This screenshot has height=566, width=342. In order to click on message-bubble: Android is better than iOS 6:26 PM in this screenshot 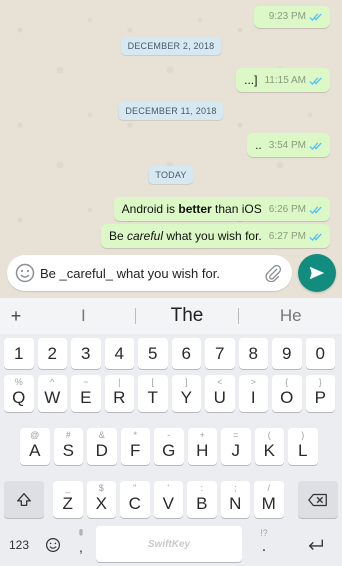, I will do `click(221, 209)`.